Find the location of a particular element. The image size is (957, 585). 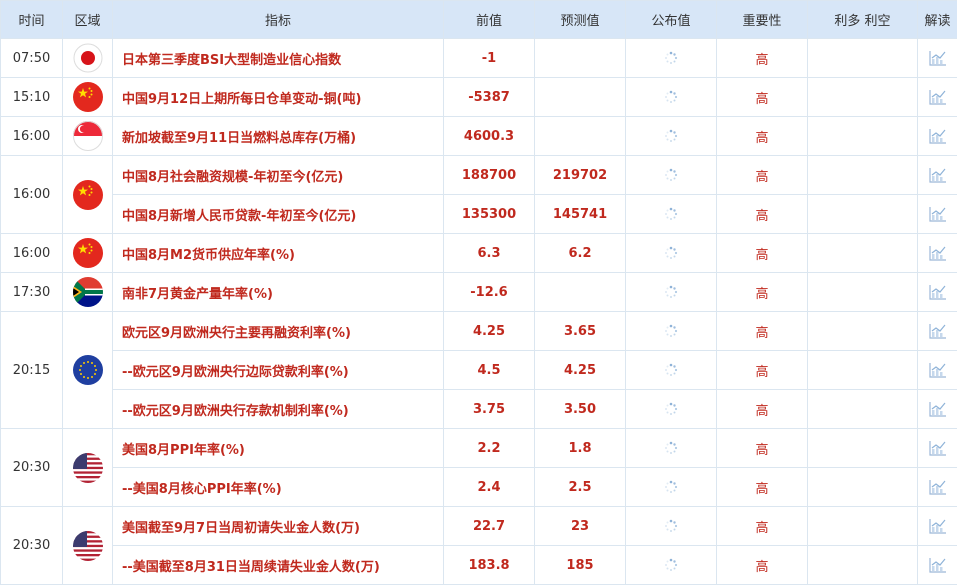

indicator-cell: 欧元区9月欧洲央行主要再融资利率(%) is located at coordinates (278, 331).